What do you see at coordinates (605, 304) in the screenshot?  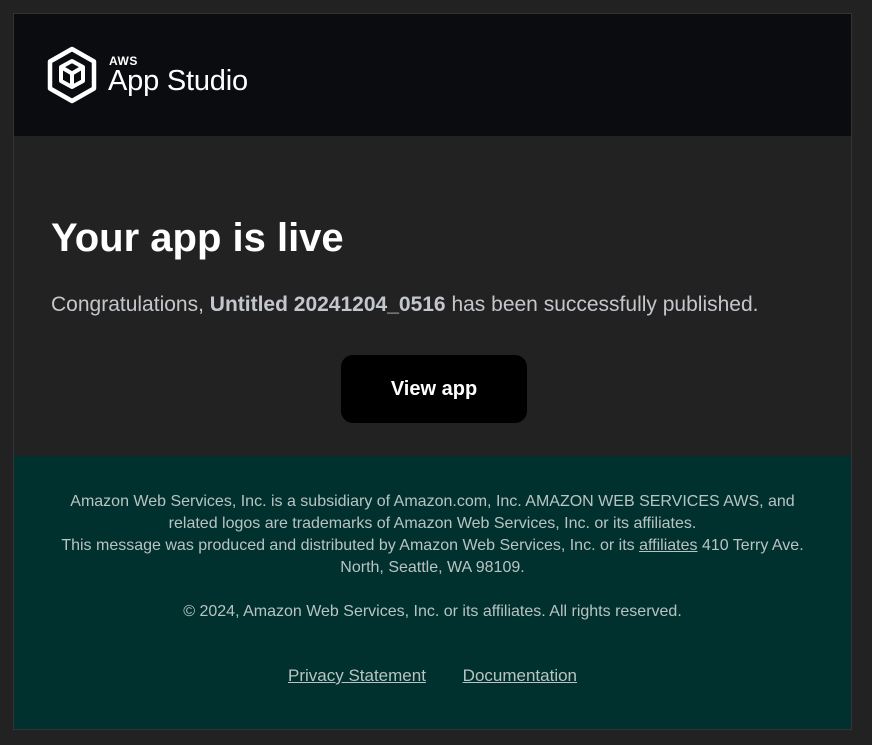 I see `message-suffix: has been successfully published.` at bounding box center [605, 304].